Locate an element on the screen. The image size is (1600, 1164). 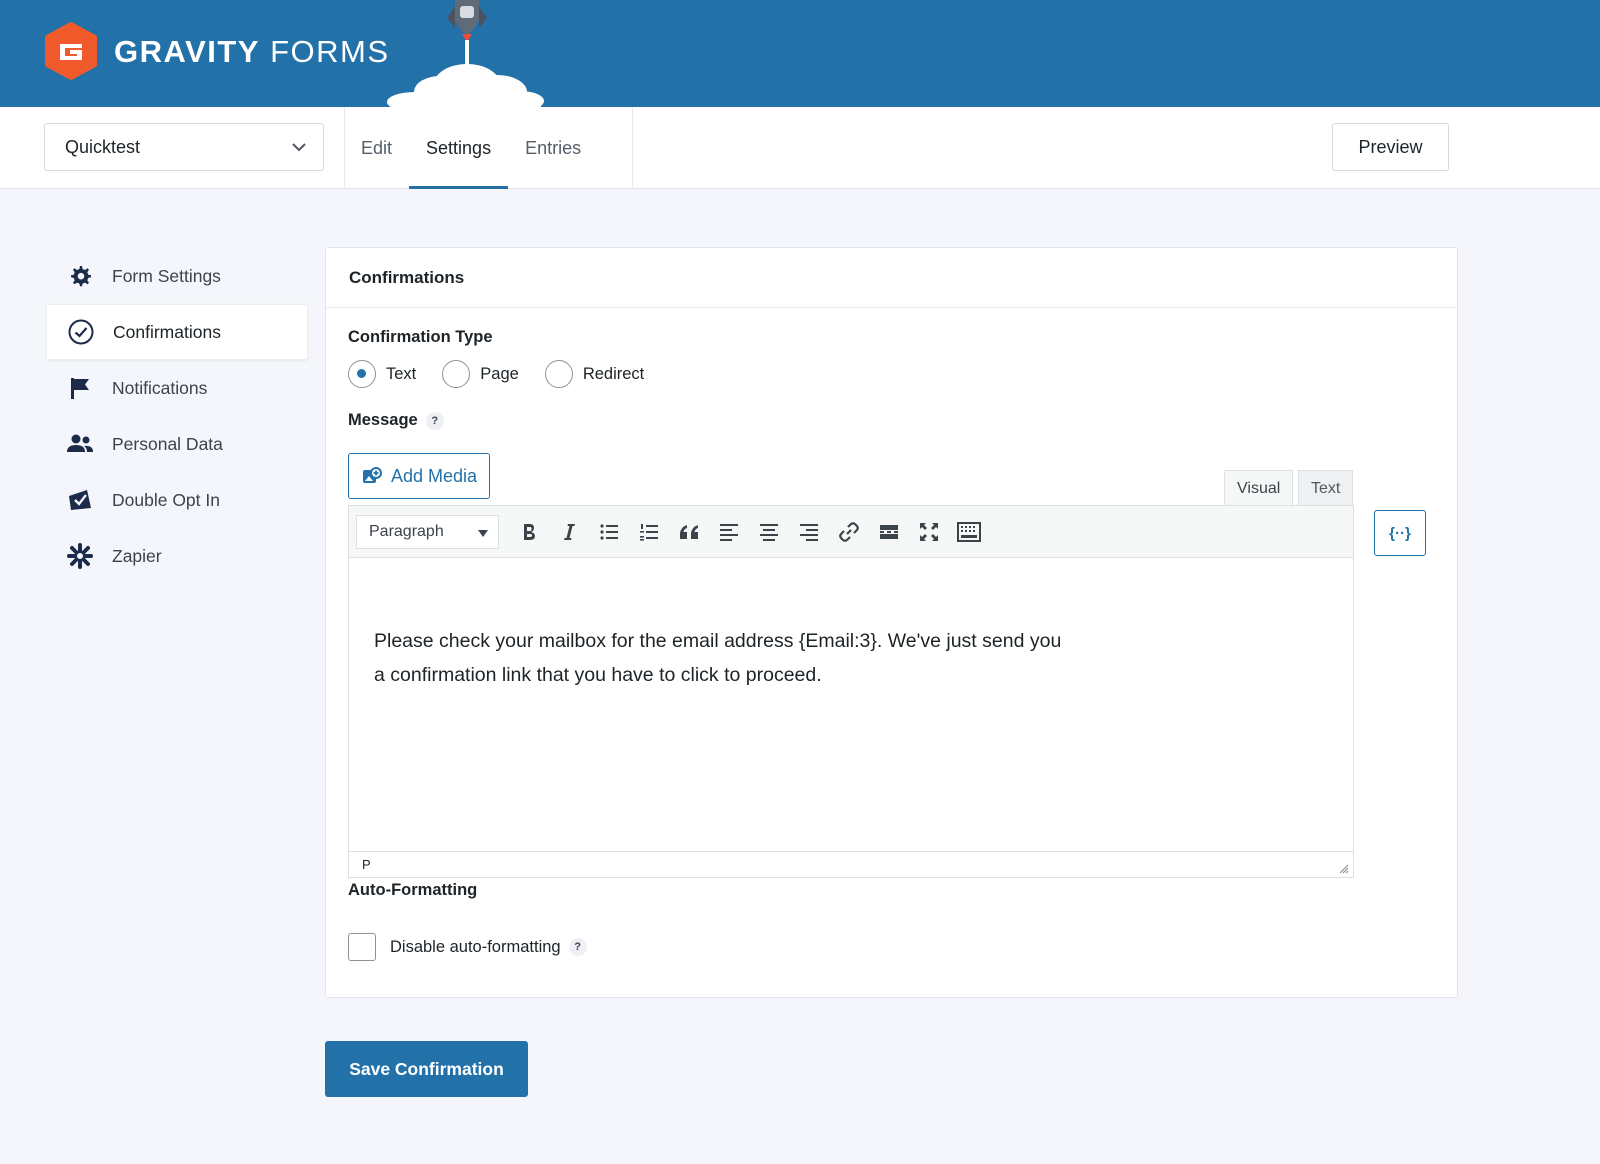
sidebar-item-zapier: Zapier is located at coordinates (177, 556).